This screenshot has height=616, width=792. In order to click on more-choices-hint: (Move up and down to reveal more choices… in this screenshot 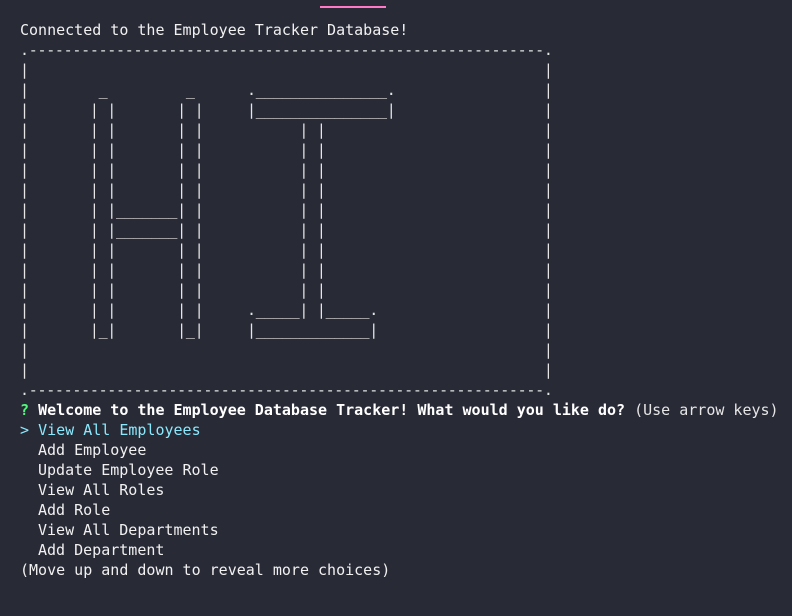, I will do `click(205, 570)`.